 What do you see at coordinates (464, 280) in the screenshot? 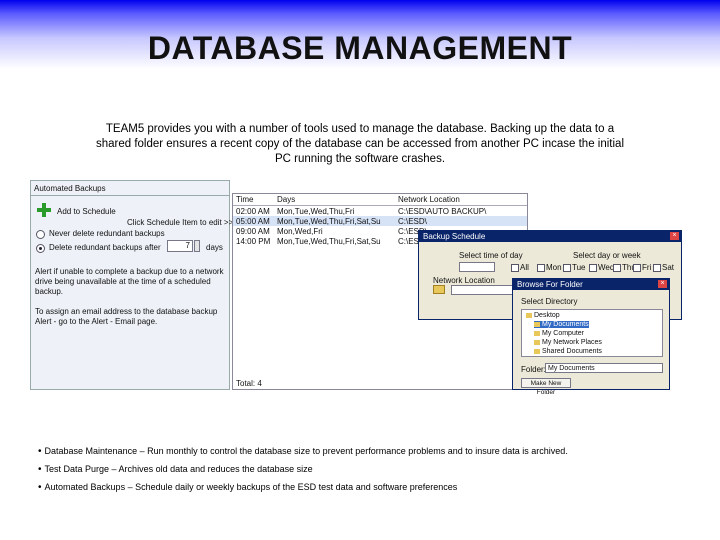
I see `network-location-label: Network Location` at bounding box center [464, 280].